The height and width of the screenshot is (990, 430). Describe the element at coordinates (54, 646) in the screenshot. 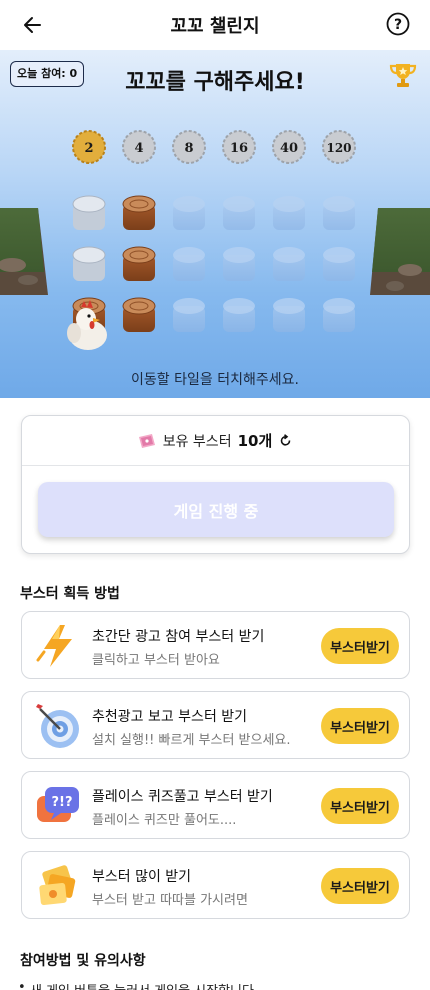

I see `lightning-icon` at that location.